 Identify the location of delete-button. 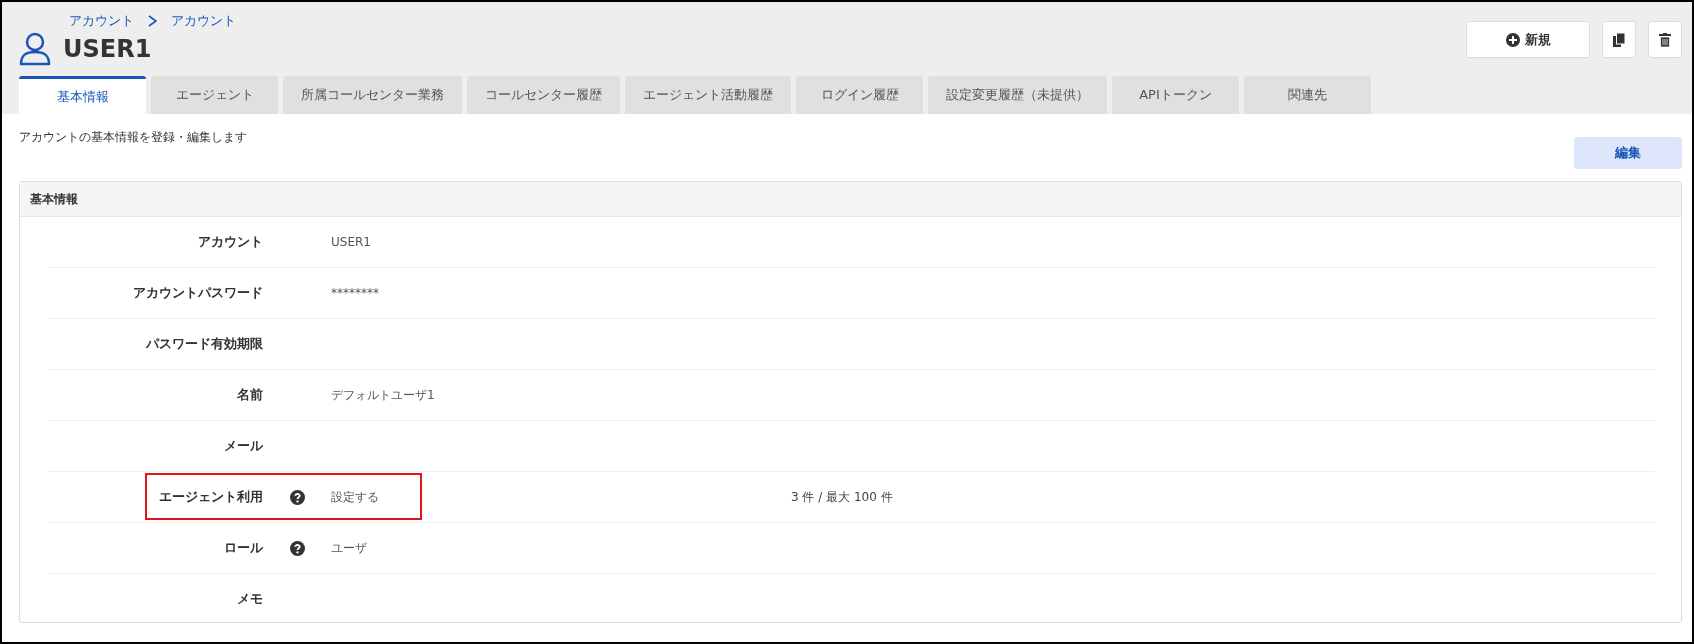
(1665, 39).